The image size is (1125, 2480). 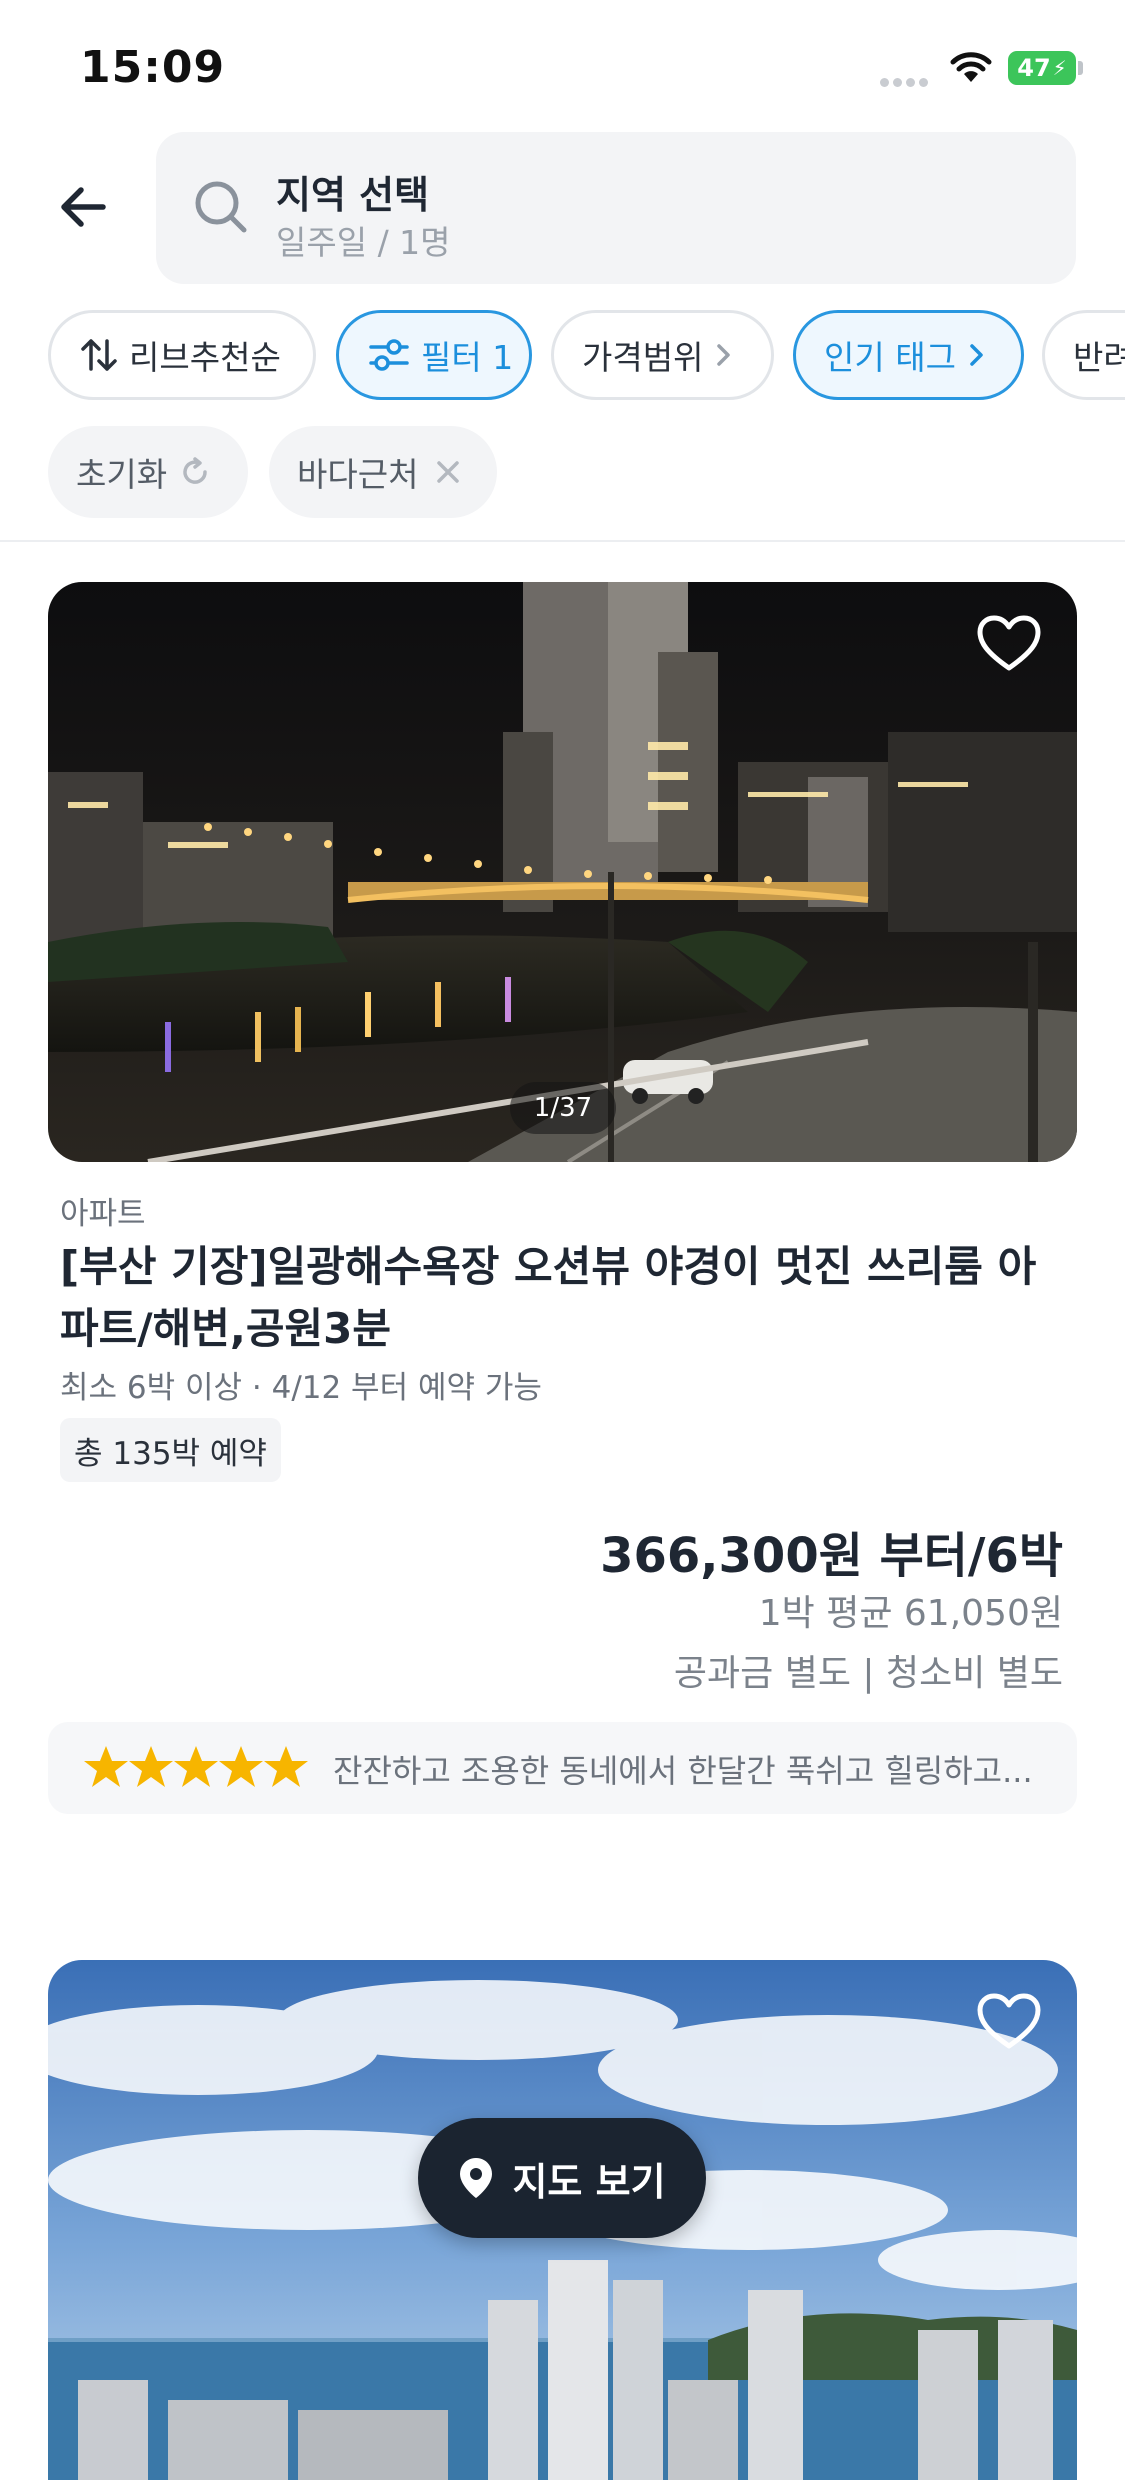 I want to click on fees-note: 공과금 별도 | 청소비 별도, so click(x=868, y=1673).